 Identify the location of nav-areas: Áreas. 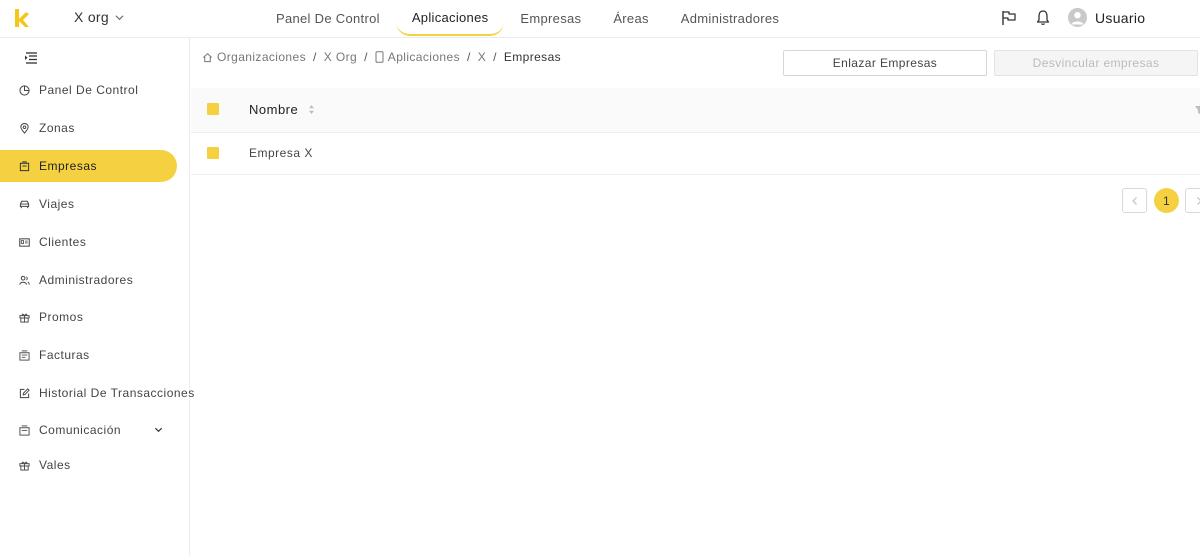
(630, 18).